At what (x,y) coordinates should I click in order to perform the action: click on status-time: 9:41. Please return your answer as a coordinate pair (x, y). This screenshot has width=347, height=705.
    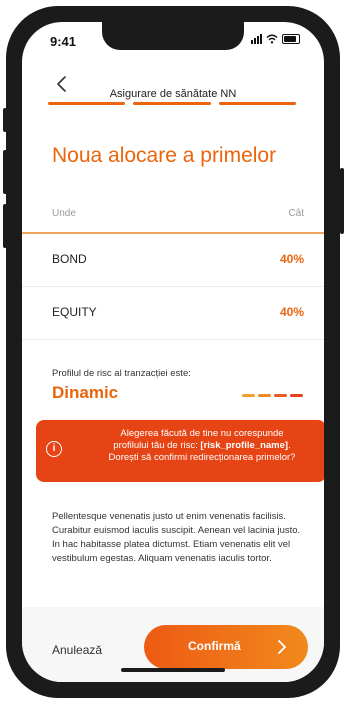
    Looking at the image, I should click on (63, 41).